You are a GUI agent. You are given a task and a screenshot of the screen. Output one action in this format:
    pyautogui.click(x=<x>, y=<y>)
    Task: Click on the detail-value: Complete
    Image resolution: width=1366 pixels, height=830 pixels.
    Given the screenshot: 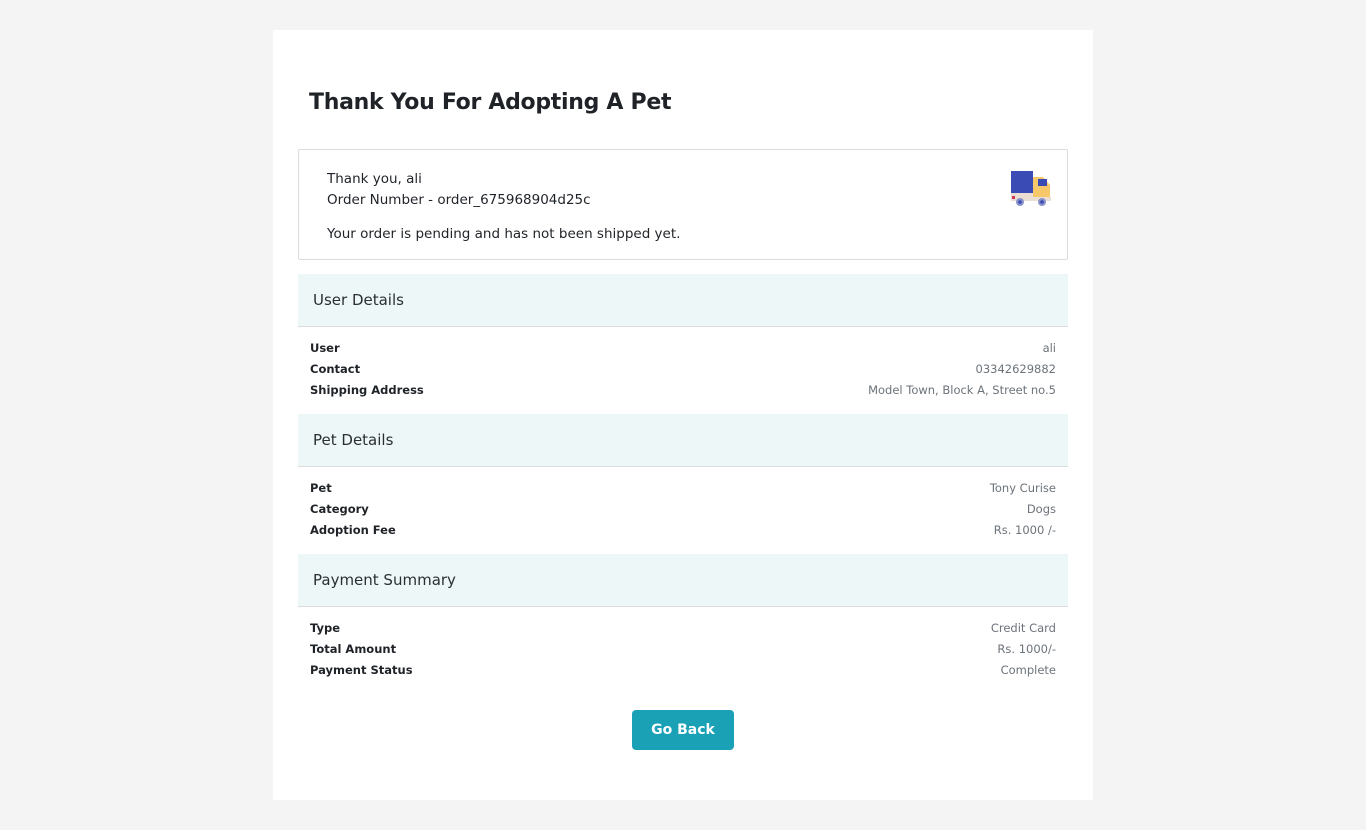 What is the action you would take?
    pyautogui.click(x=1028, y=670)
    